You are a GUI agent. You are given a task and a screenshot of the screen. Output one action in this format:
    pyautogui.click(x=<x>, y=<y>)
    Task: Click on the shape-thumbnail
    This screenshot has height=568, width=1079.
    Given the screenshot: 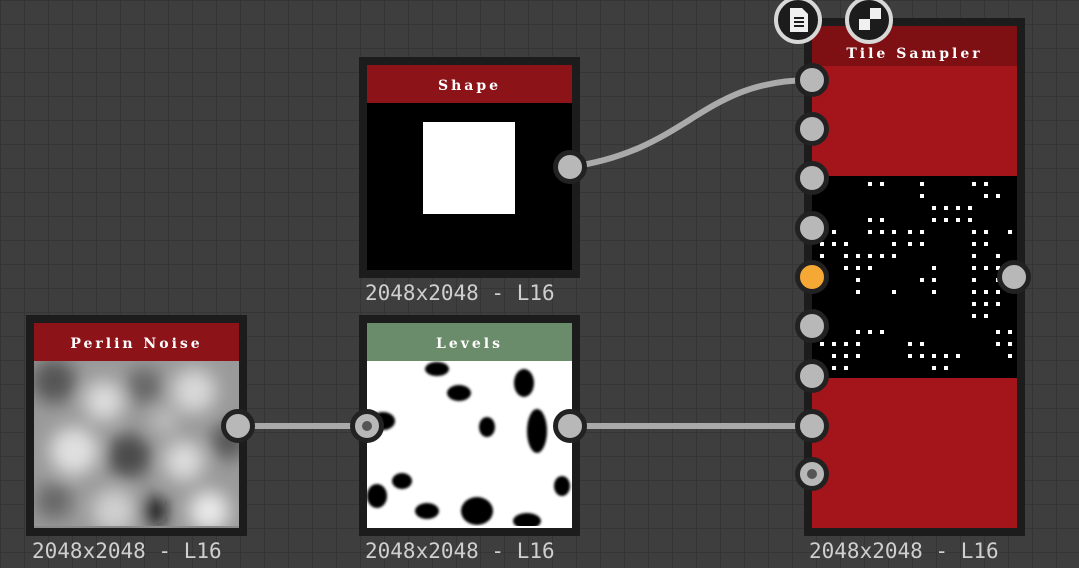 What is the action you would take?
    pyautogui.click(x=469, y=186)
    